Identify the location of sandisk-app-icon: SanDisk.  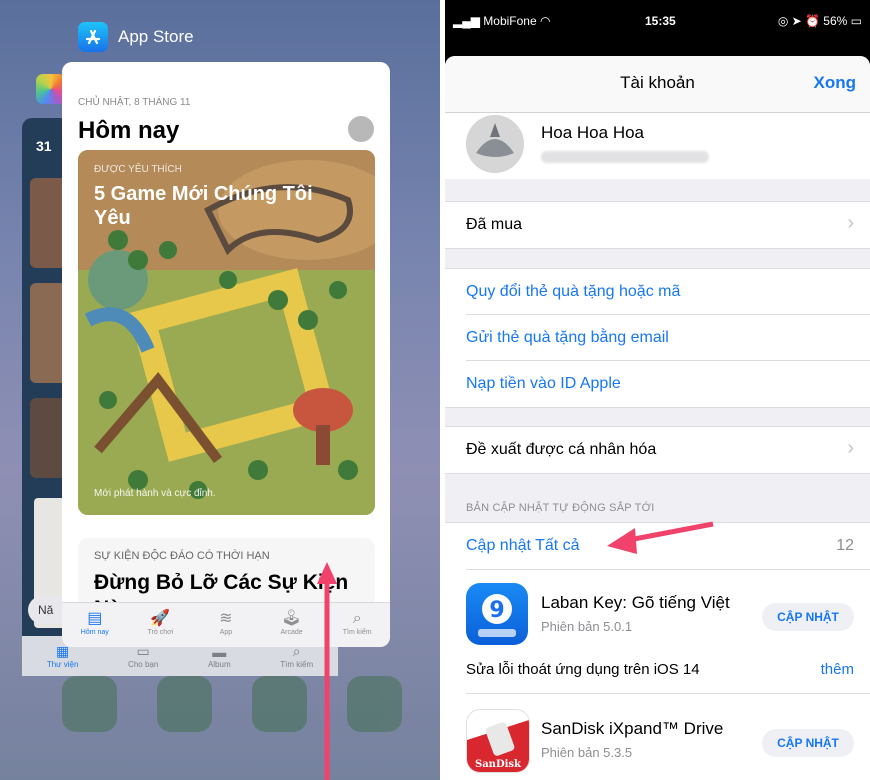
(498, 741).